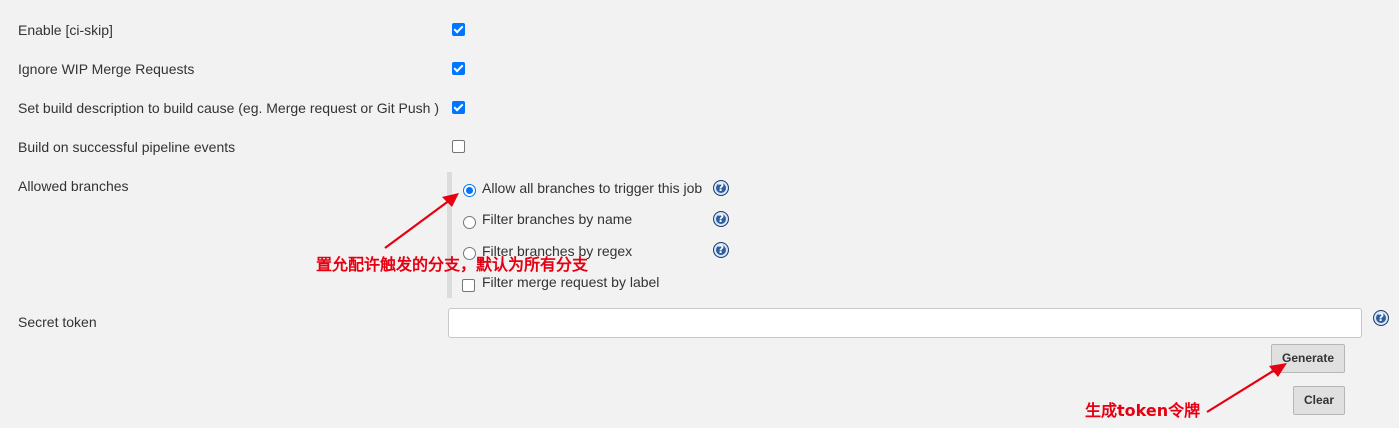  Describe the element at coordinates (1143, 410) in the screenshot. I see `token-annotation: 生成token令牌` at that location.